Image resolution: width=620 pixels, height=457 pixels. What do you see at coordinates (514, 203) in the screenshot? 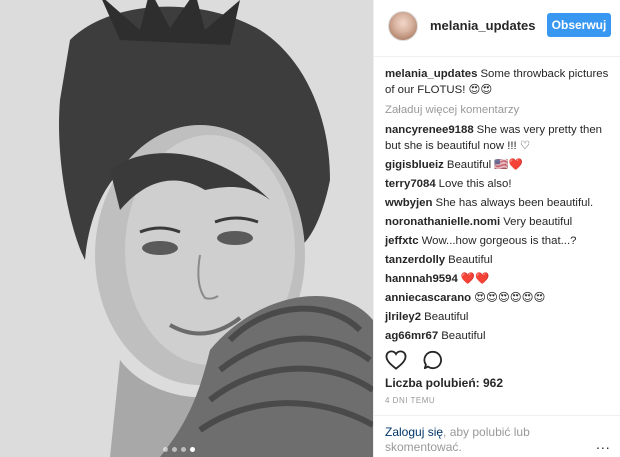
I see `comment-text: She has always been beautiful.` at bounding box center [514, 203].